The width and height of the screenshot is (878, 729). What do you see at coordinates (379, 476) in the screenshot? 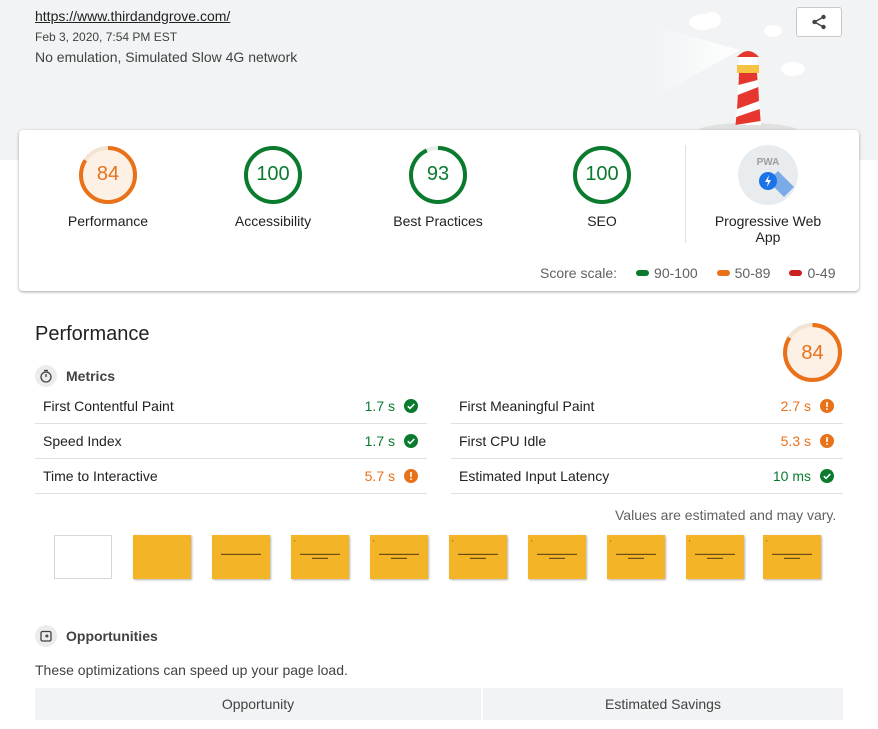
I see `metric-value: 5.7 s` at bounding box center [379, 476].